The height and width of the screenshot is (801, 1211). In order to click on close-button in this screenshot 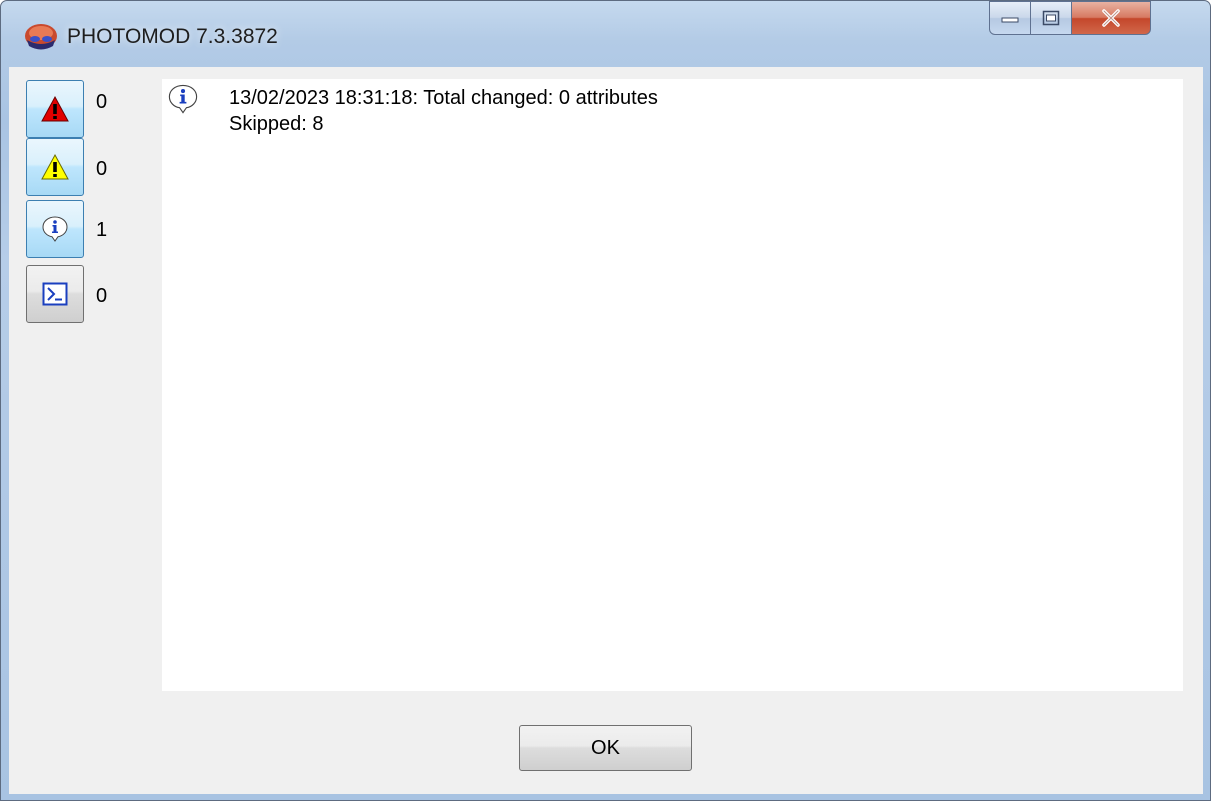, I will do `click(1111, 18)`.